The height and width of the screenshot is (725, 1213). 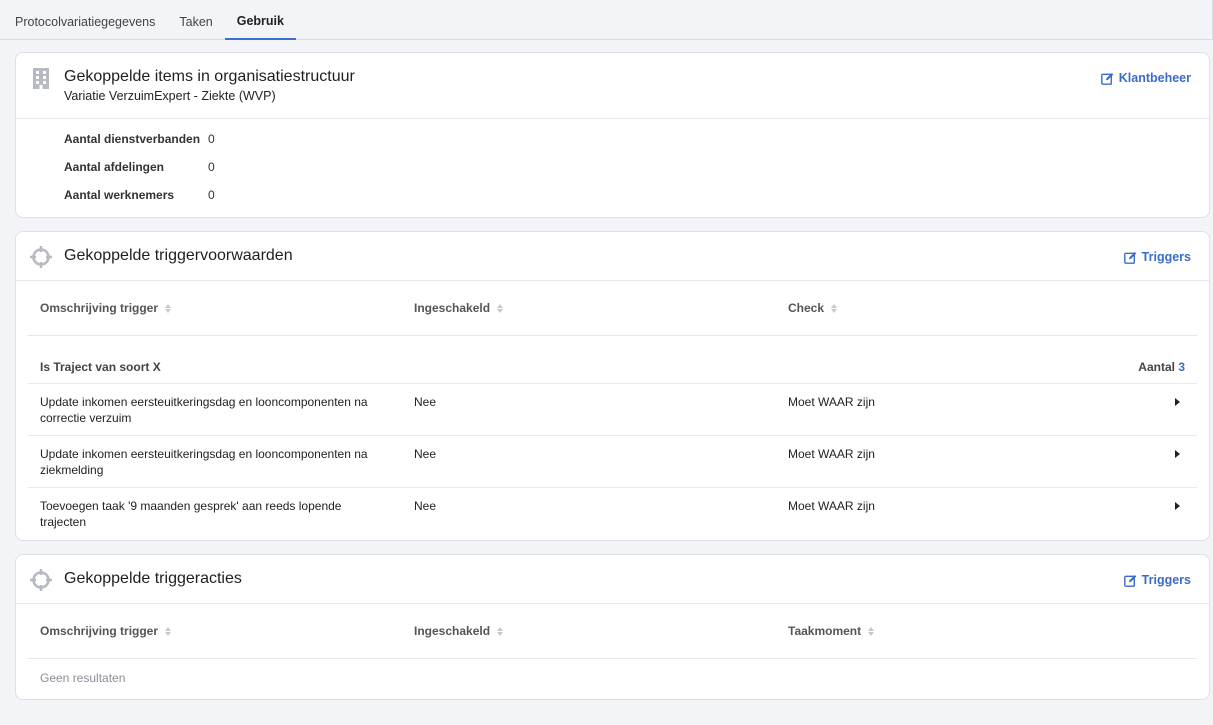 I want to click on conditions-card-title: Gekoppelde triggervoorwaarden, so click(x=178, y=255).